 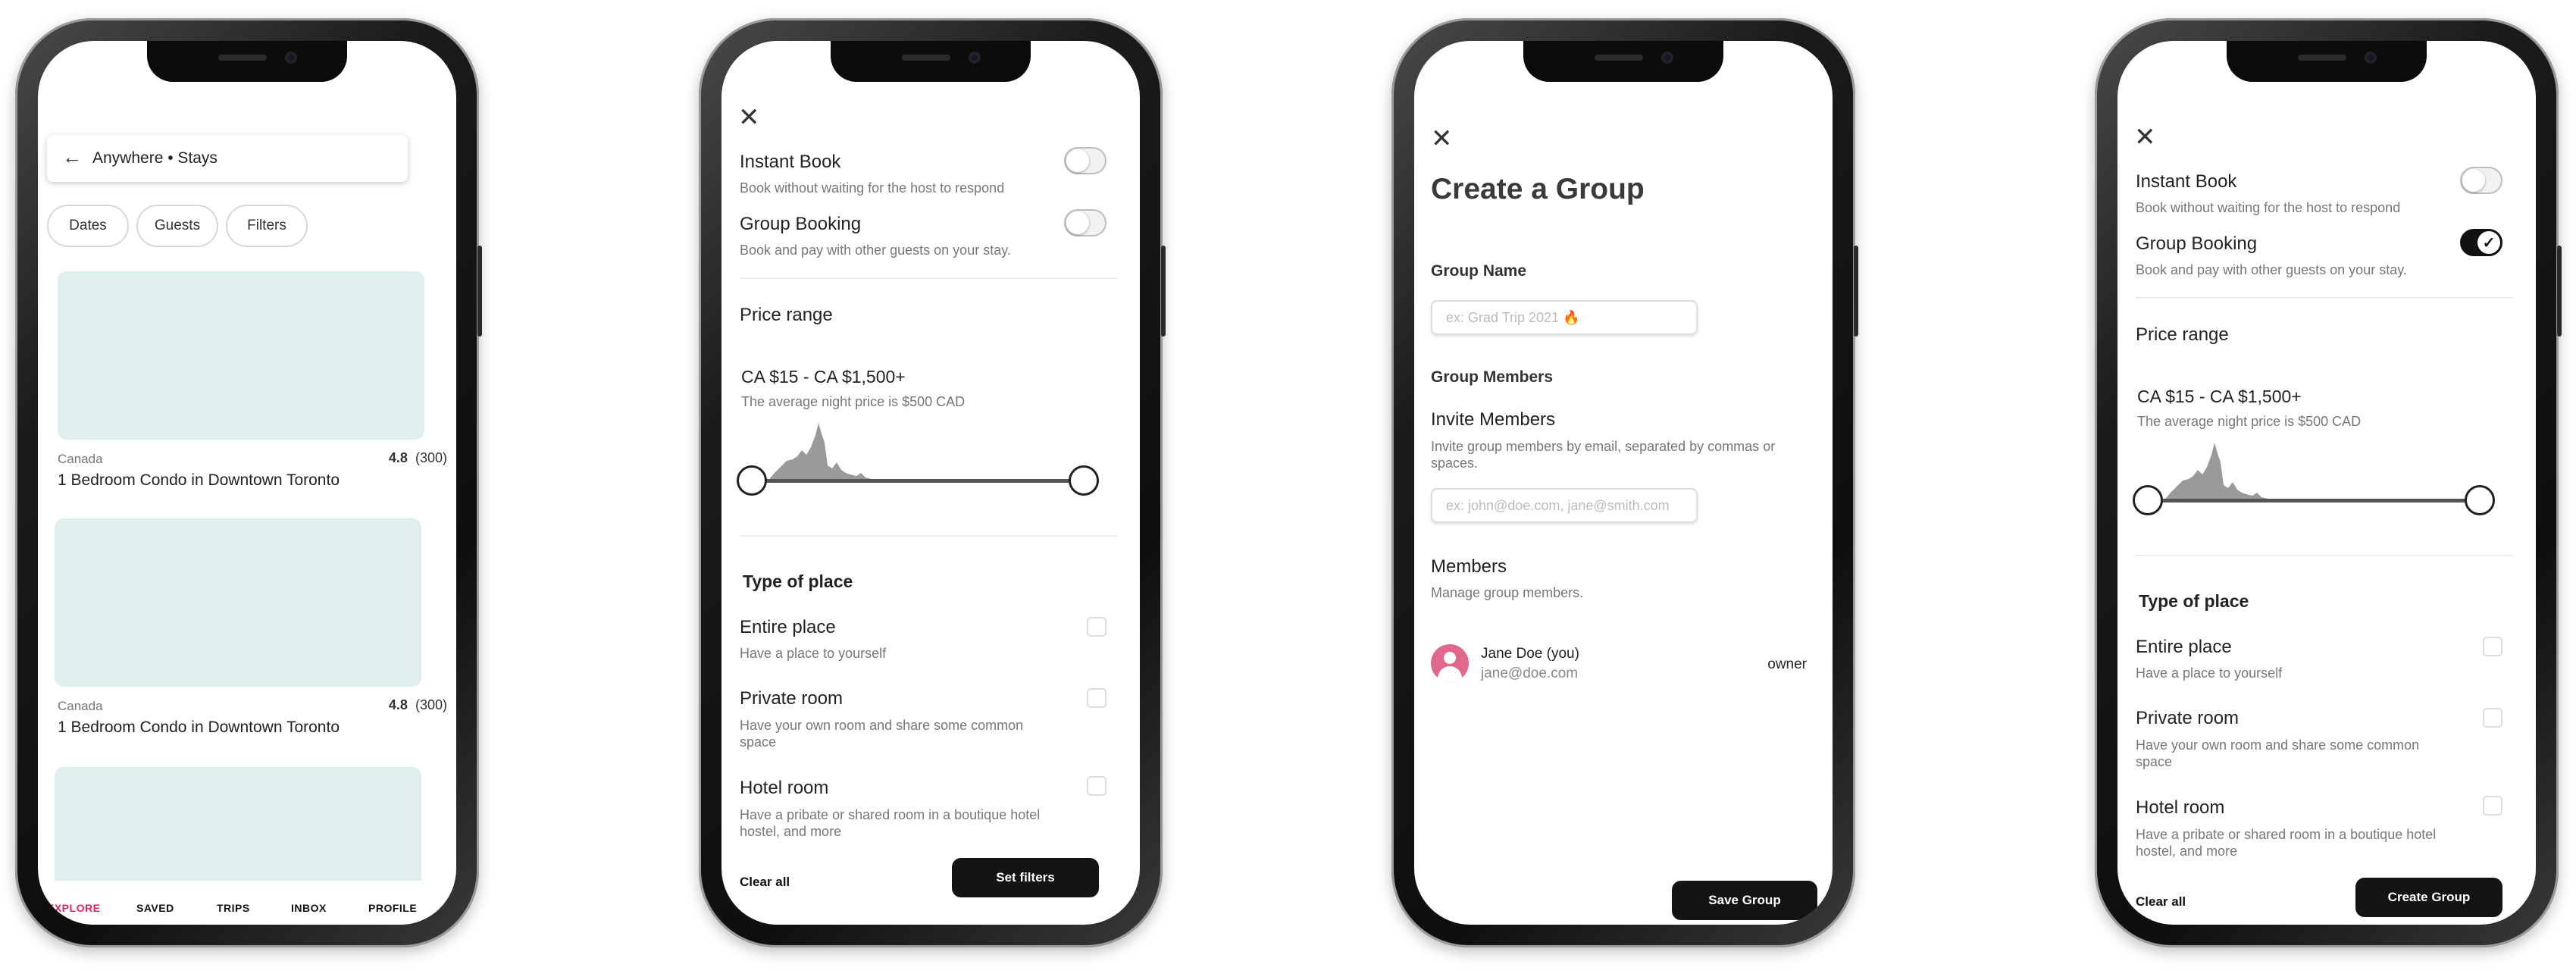 What do you see at coordinates (1494, 419) in the screenshot?
I see `invite-members-label: Invite Members` at bounding box center [1494, 419].